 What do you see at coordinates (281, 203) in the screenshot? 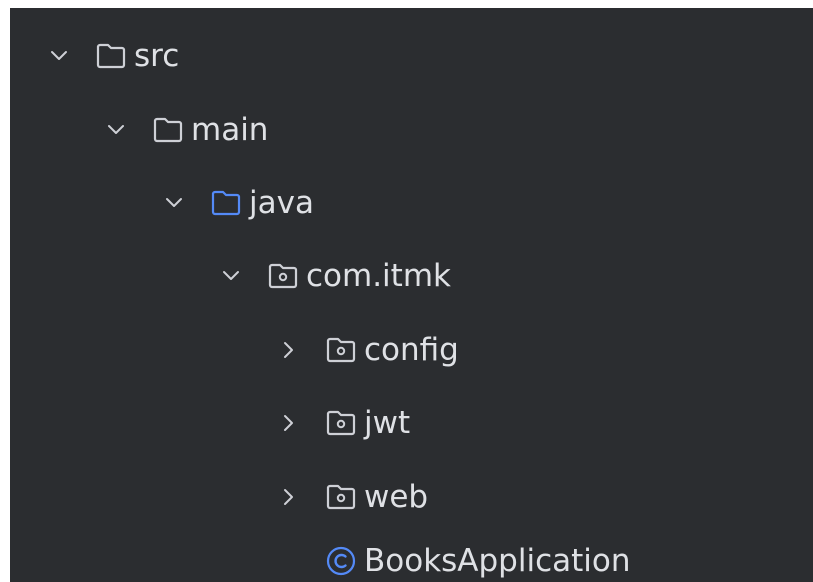
I see `tree-item-label: java` at bounding box center [281, 203].